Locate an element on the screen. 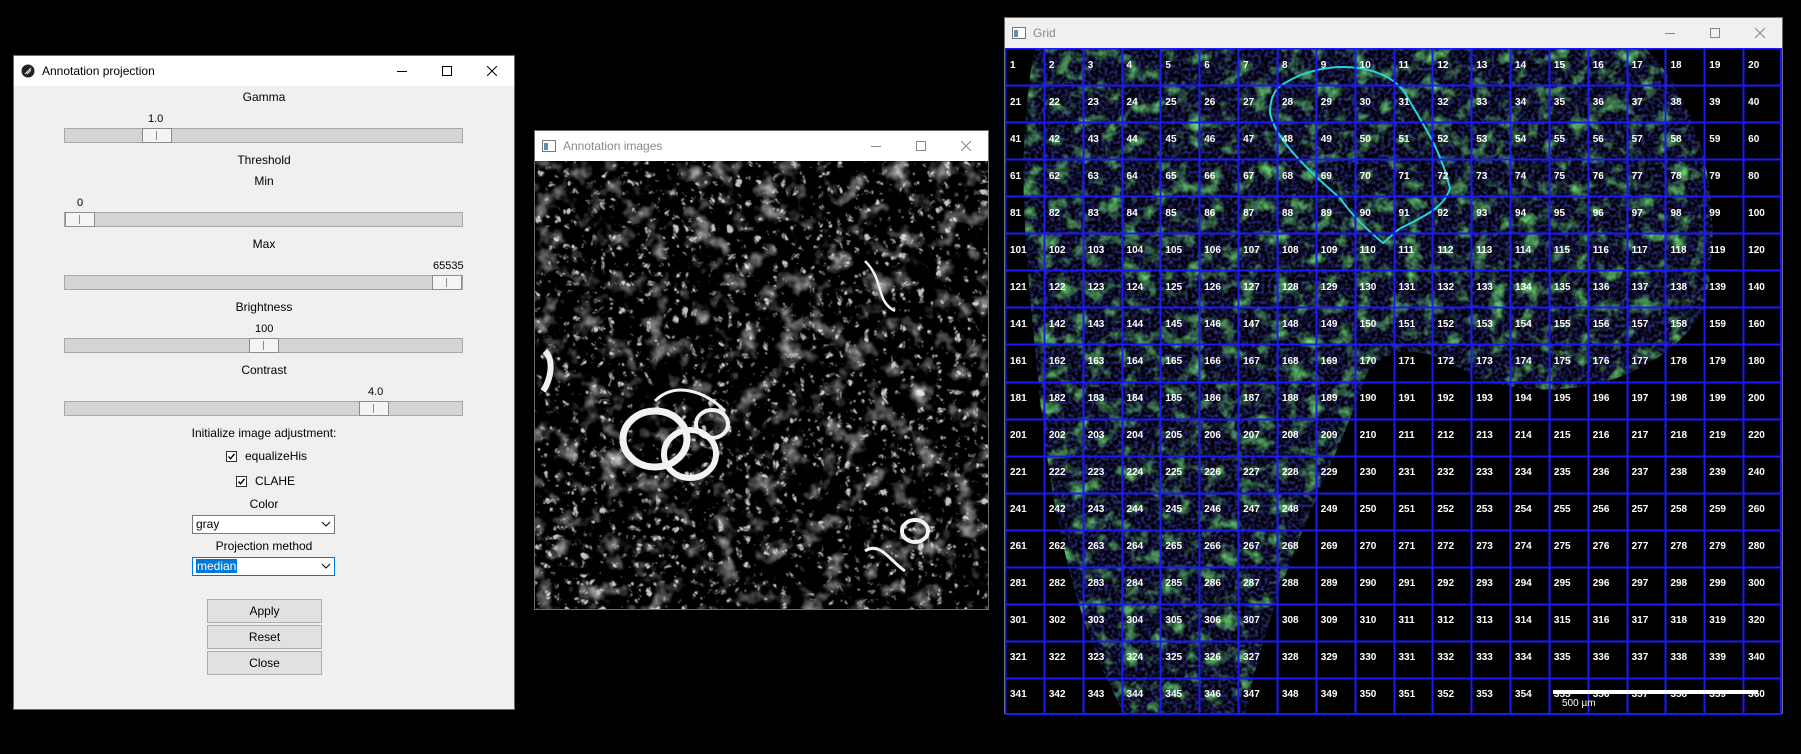  grid-cell-number: 353 is located at coordinates (1484, 695).